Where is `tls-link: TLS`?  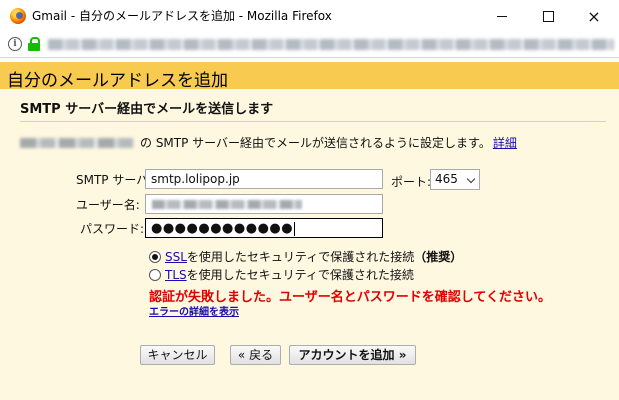
tls-link: TLS is located at coordinates (176, 275).